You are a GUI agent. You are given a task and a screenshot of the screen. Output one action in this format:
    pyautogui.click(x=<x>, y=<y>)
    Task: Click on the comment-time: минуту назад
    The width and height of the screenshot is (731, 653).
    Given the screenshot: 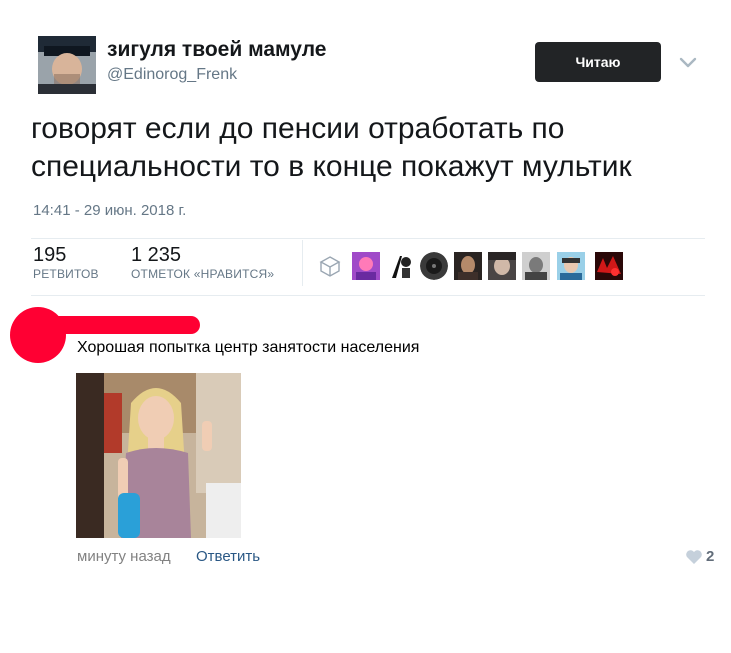 What is the action you would take?
    pyautogui.click(x=124, y=556)
    